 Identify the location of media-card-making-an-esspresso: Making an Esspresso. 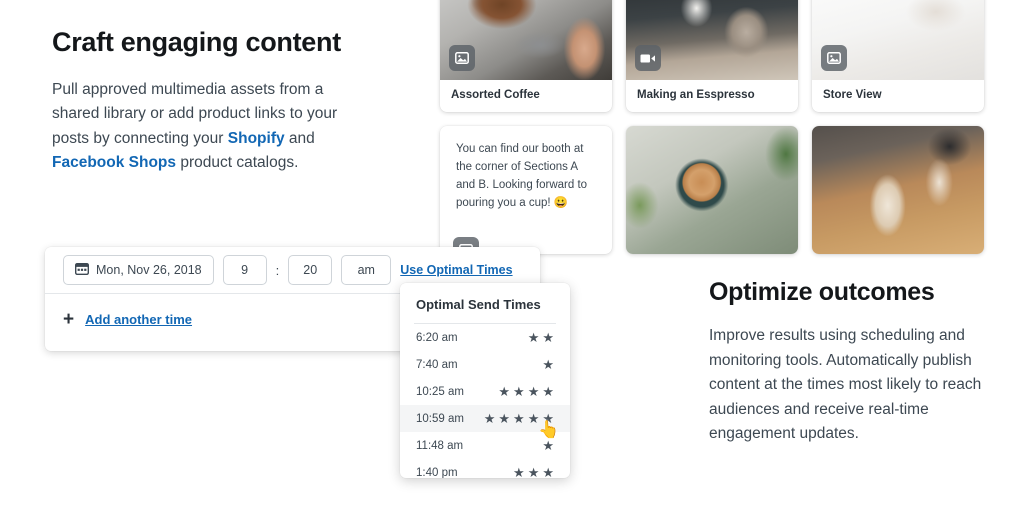
(712, 56).